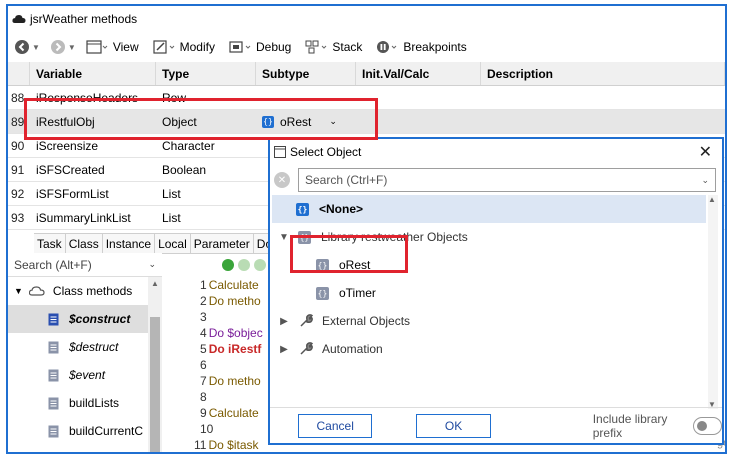  What do you see at coordinates (507, 180) in the screenshot?
I see `dialog-search-input: Search (Ctrl+F) ⌄` at bounding box center [507, 180].